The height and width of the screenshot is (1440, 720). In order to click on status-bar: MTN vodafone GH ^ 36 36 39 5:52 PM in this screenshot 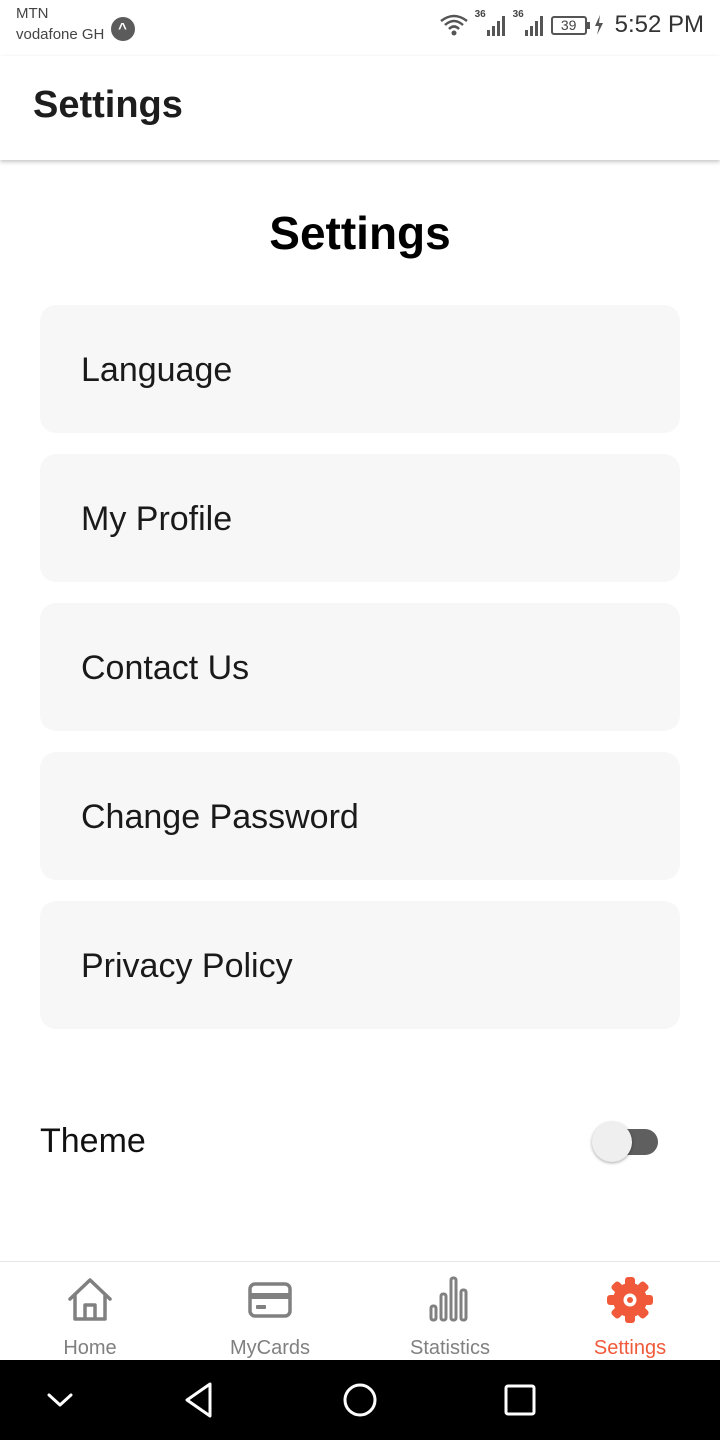, I will do `click(360, 28)`.